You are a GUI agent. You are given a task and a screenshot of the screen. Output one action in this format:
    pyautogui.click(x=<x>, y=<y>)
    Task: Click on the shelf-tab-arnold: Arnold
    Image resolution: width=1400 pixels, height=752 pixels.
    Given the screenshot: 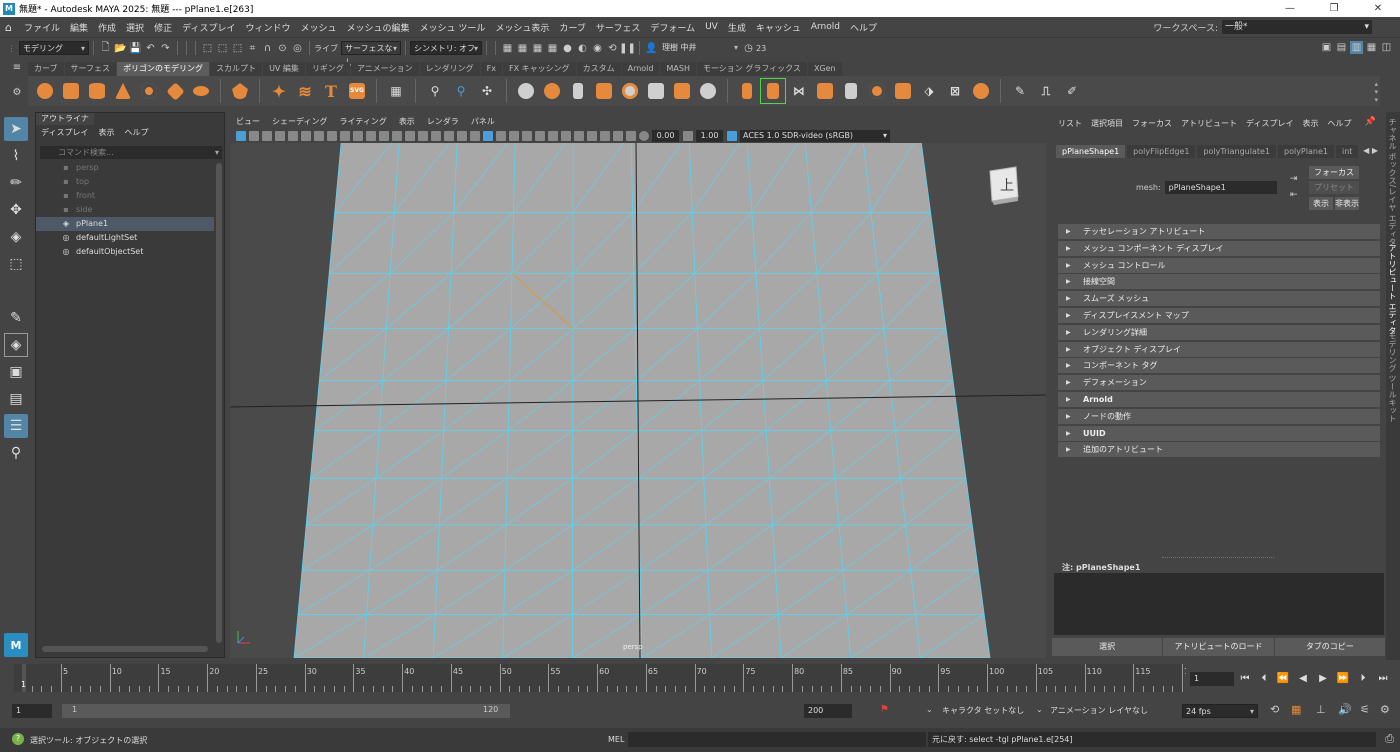 What is the action you would take?
    pyautogui.click(x=640, y=69)
    